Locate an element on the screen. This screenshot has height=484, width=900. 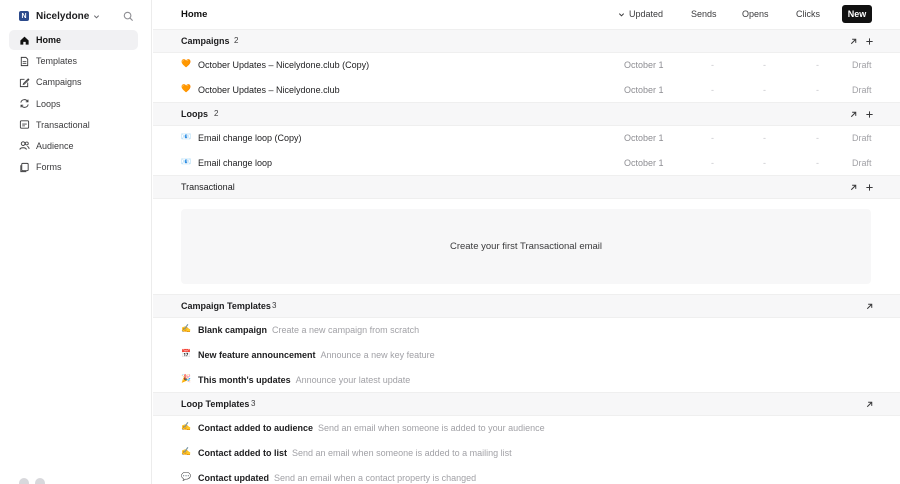
sidebar-item-label: Forms is located at coordinates (49, 167).